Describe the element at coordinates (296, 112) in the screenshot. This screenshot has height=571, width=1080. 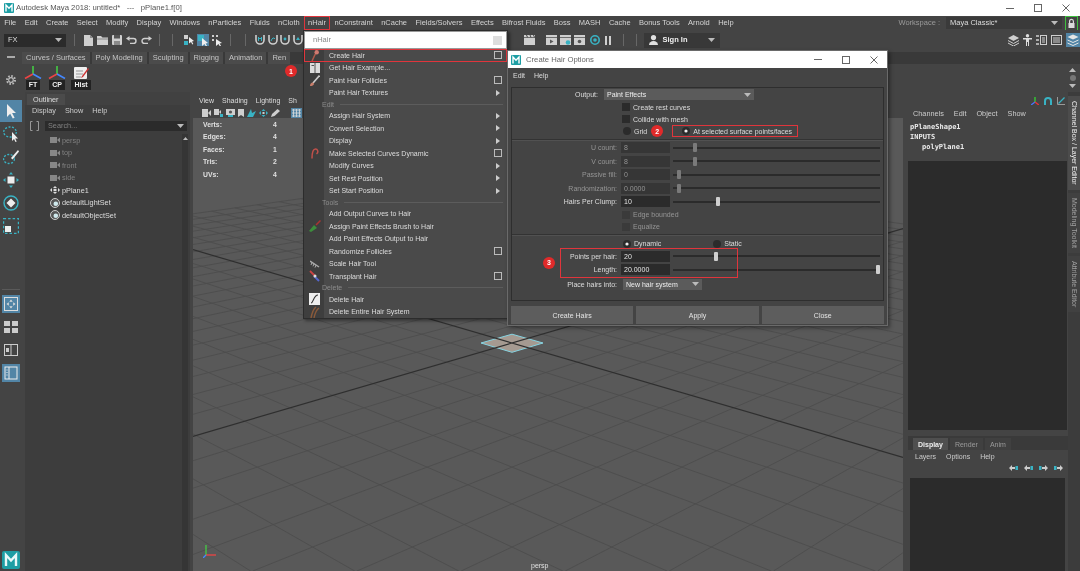
I see `grid-icon` at that location.